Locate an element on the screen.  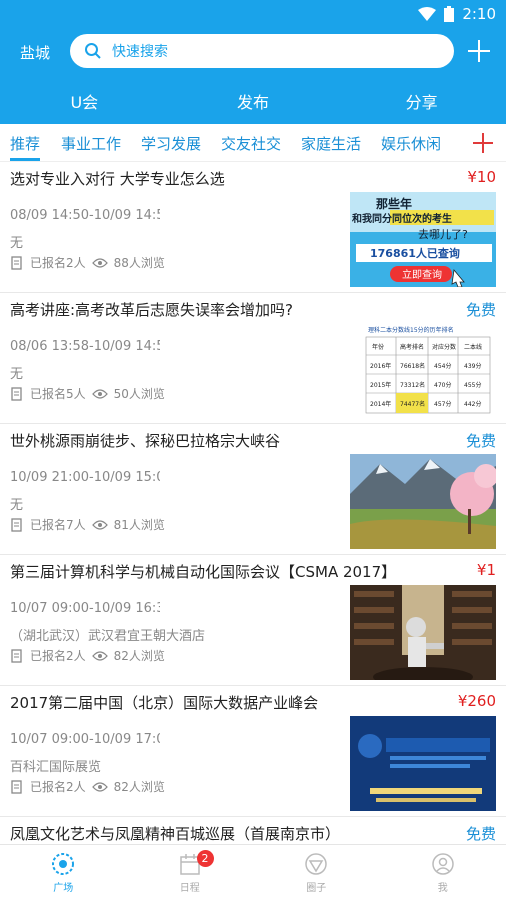
main-nav: U会 发布 分享 is located at coordinates (253, 101).